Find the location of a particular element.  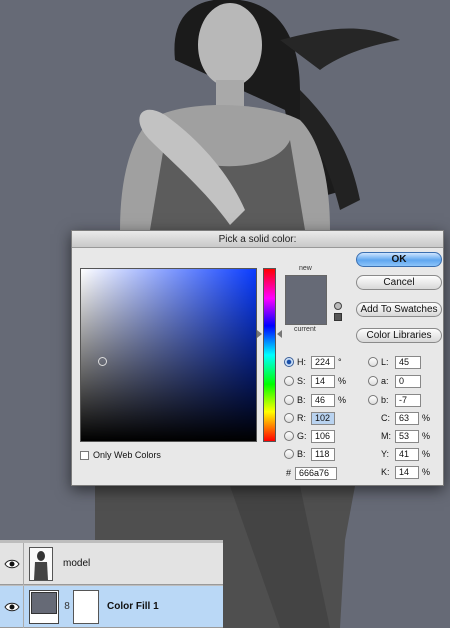

layer-mask-thumbnail is located at coordinates (86, 606).